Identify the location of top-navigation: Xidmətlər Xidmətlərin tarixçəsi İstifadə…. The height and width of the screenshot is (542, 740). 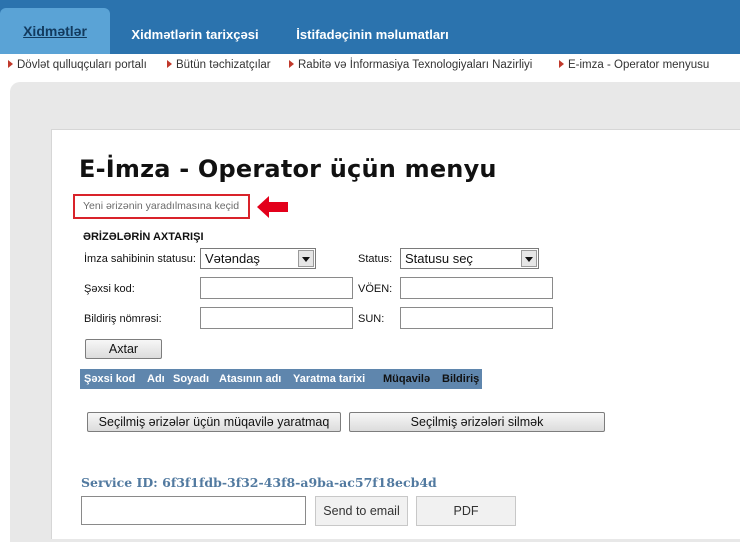
(370, 27).